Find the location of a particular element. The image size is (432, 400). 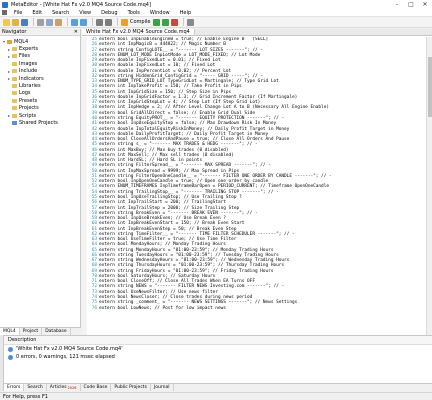

menu-window: Window is located at coordinates (160, 13).